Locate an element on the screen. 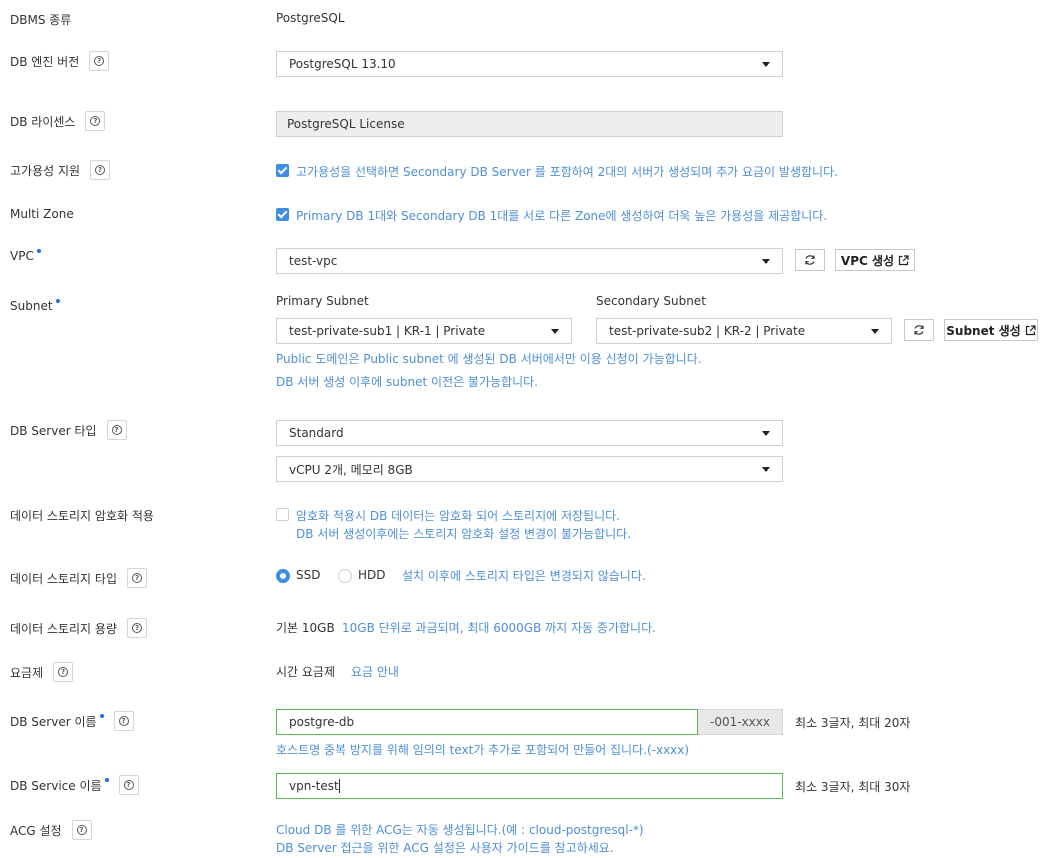 The height and width of the screenshot is (858, 1041). subnet-label-row: Subnet is located at coordinates (35, 306).